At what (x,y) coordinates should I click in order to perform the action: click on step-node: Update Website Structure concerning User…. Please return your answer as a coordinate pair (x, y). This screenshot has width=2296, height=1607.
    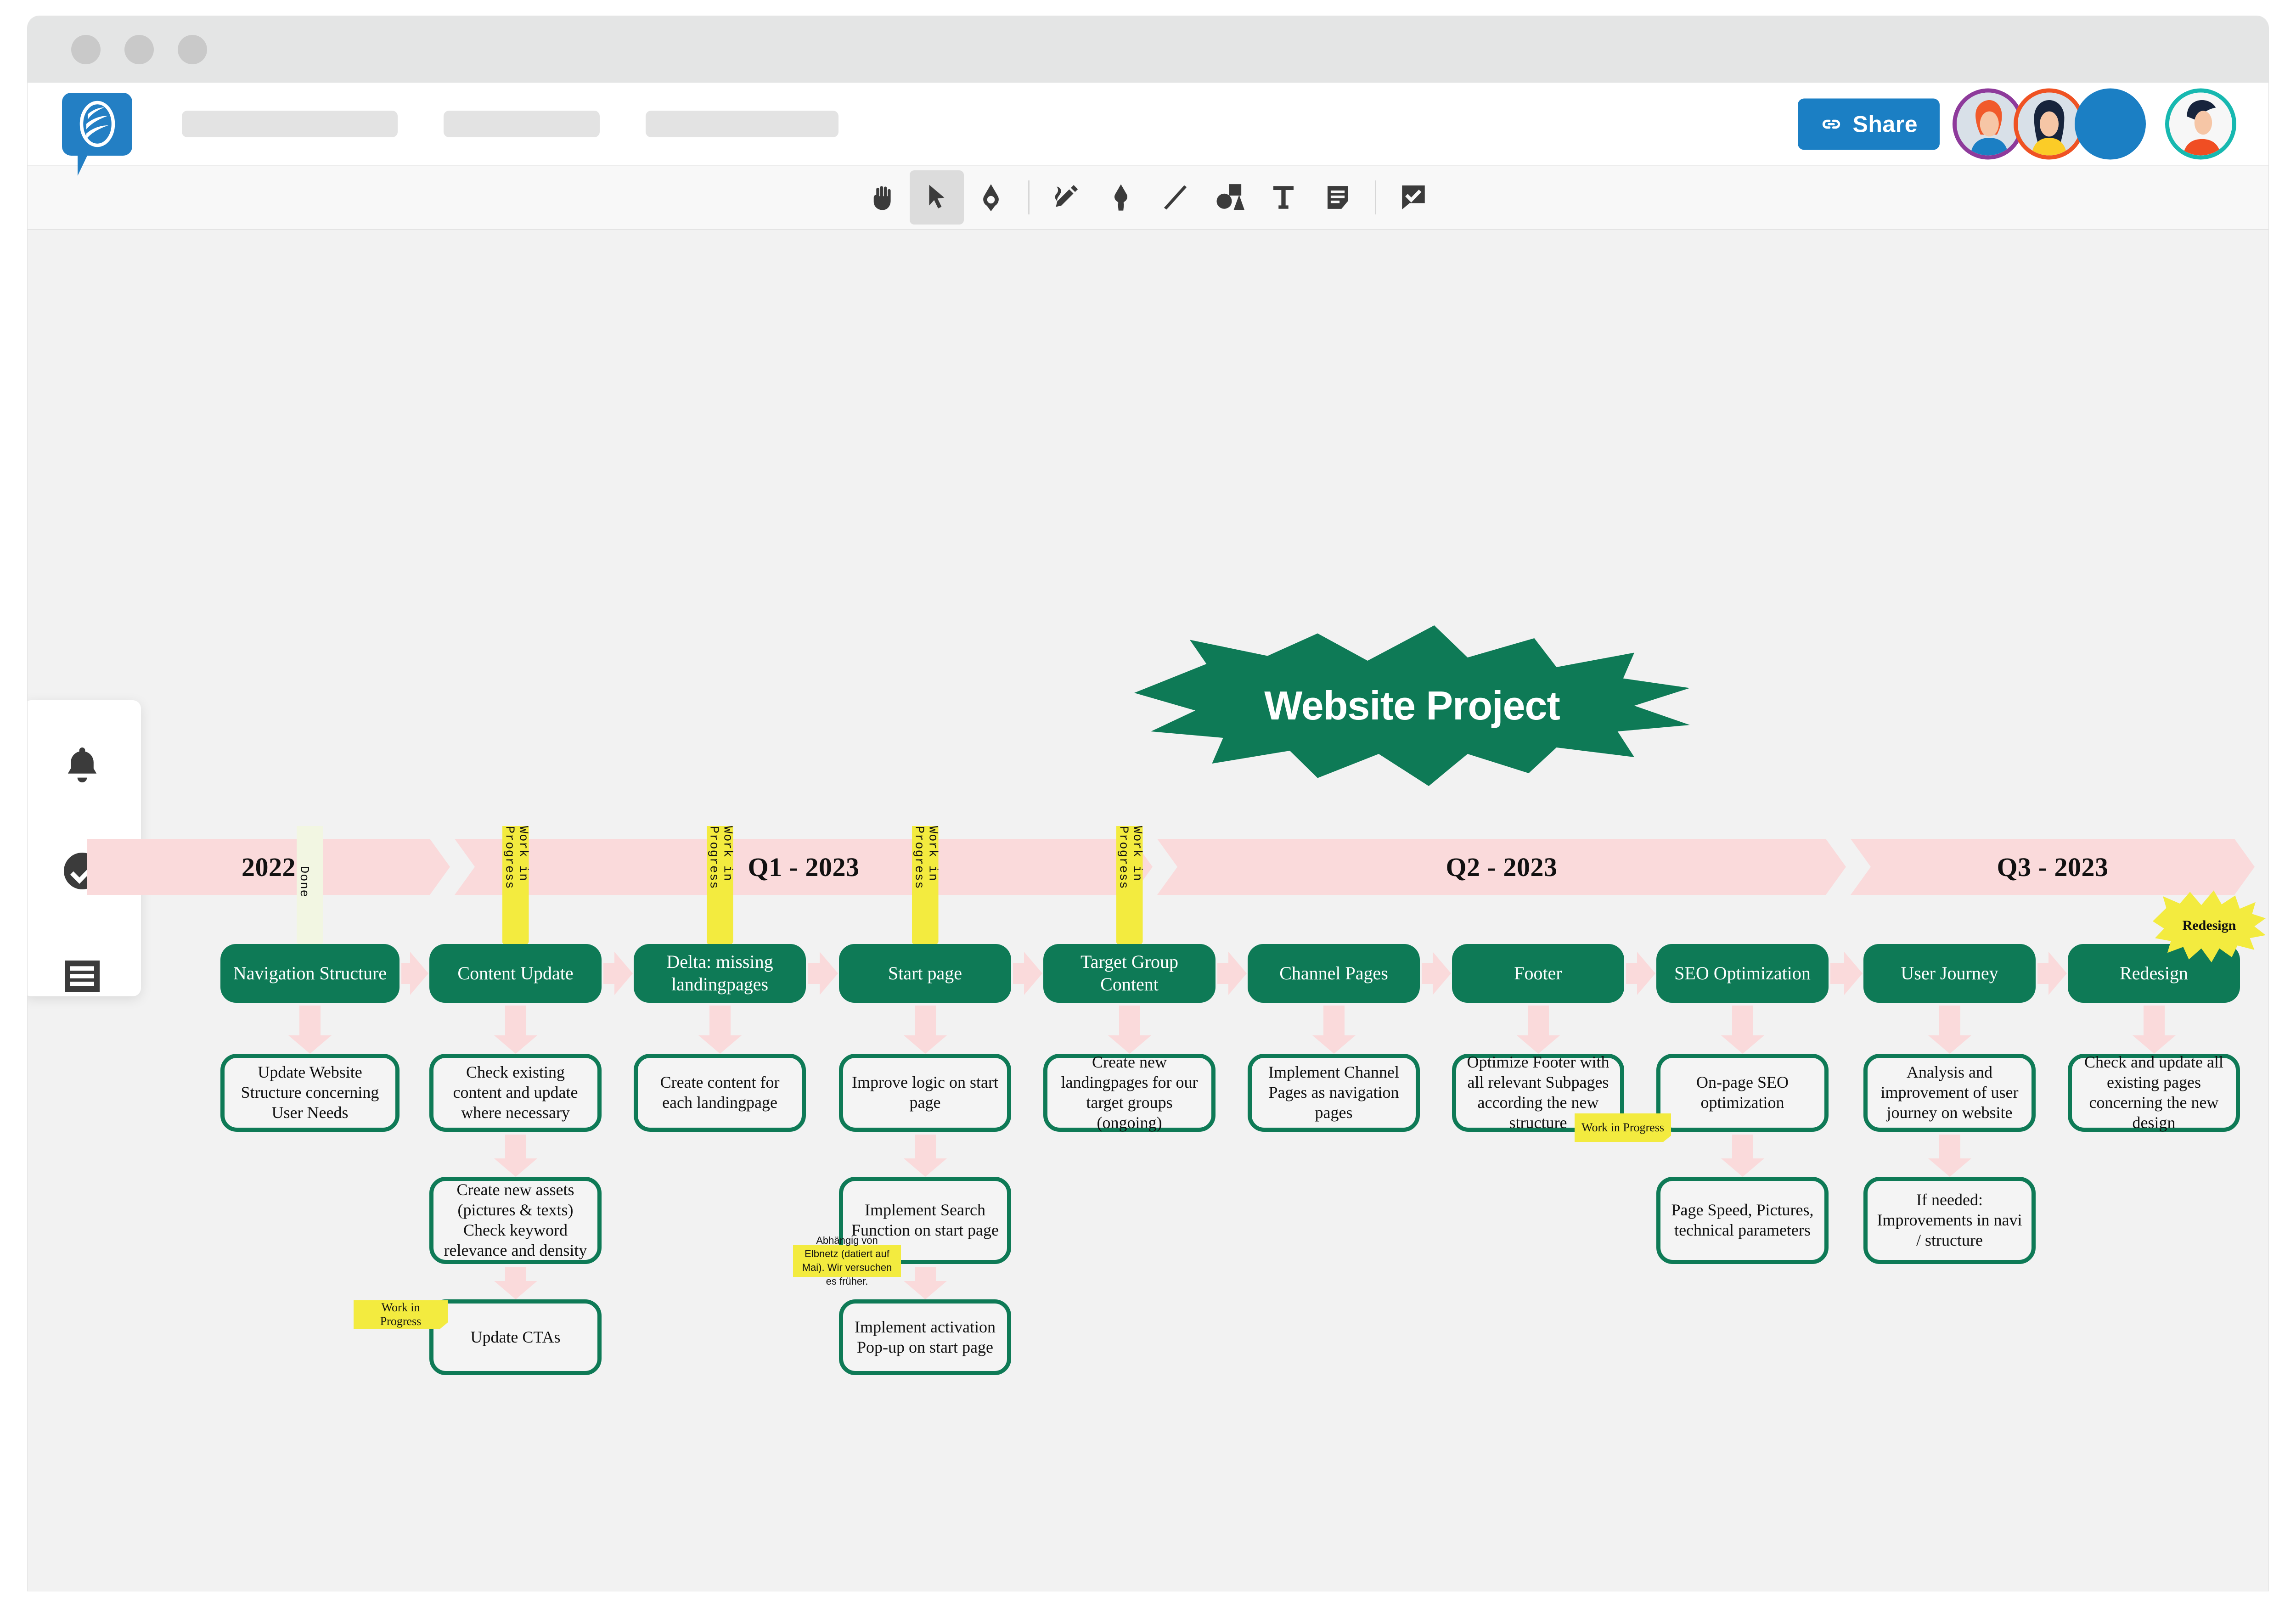
    Looking at the image, I should click on (310, 1093).